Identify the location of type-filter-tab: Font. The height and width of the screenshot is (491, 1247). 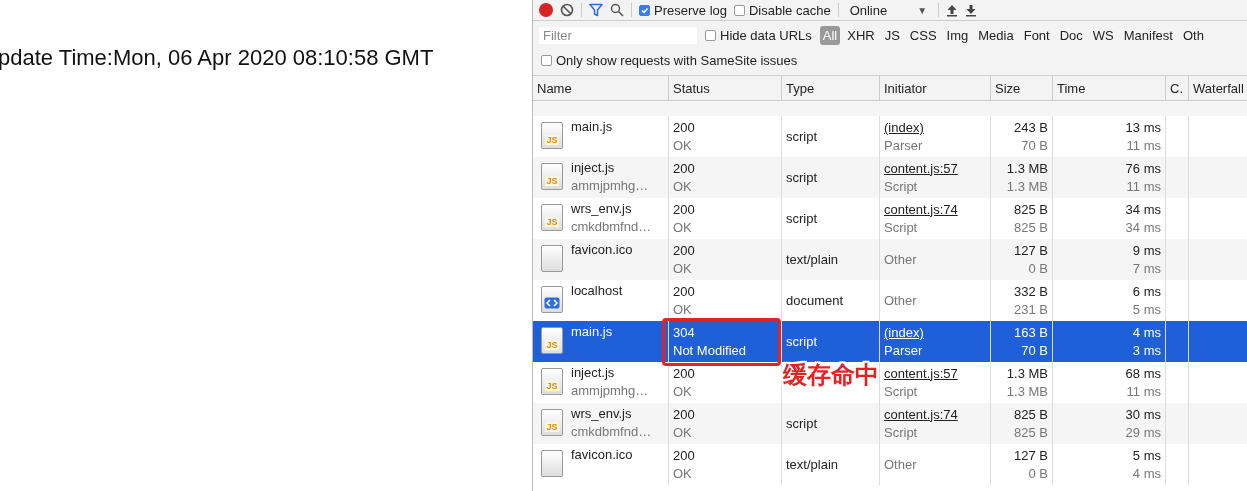
(1036, 35).